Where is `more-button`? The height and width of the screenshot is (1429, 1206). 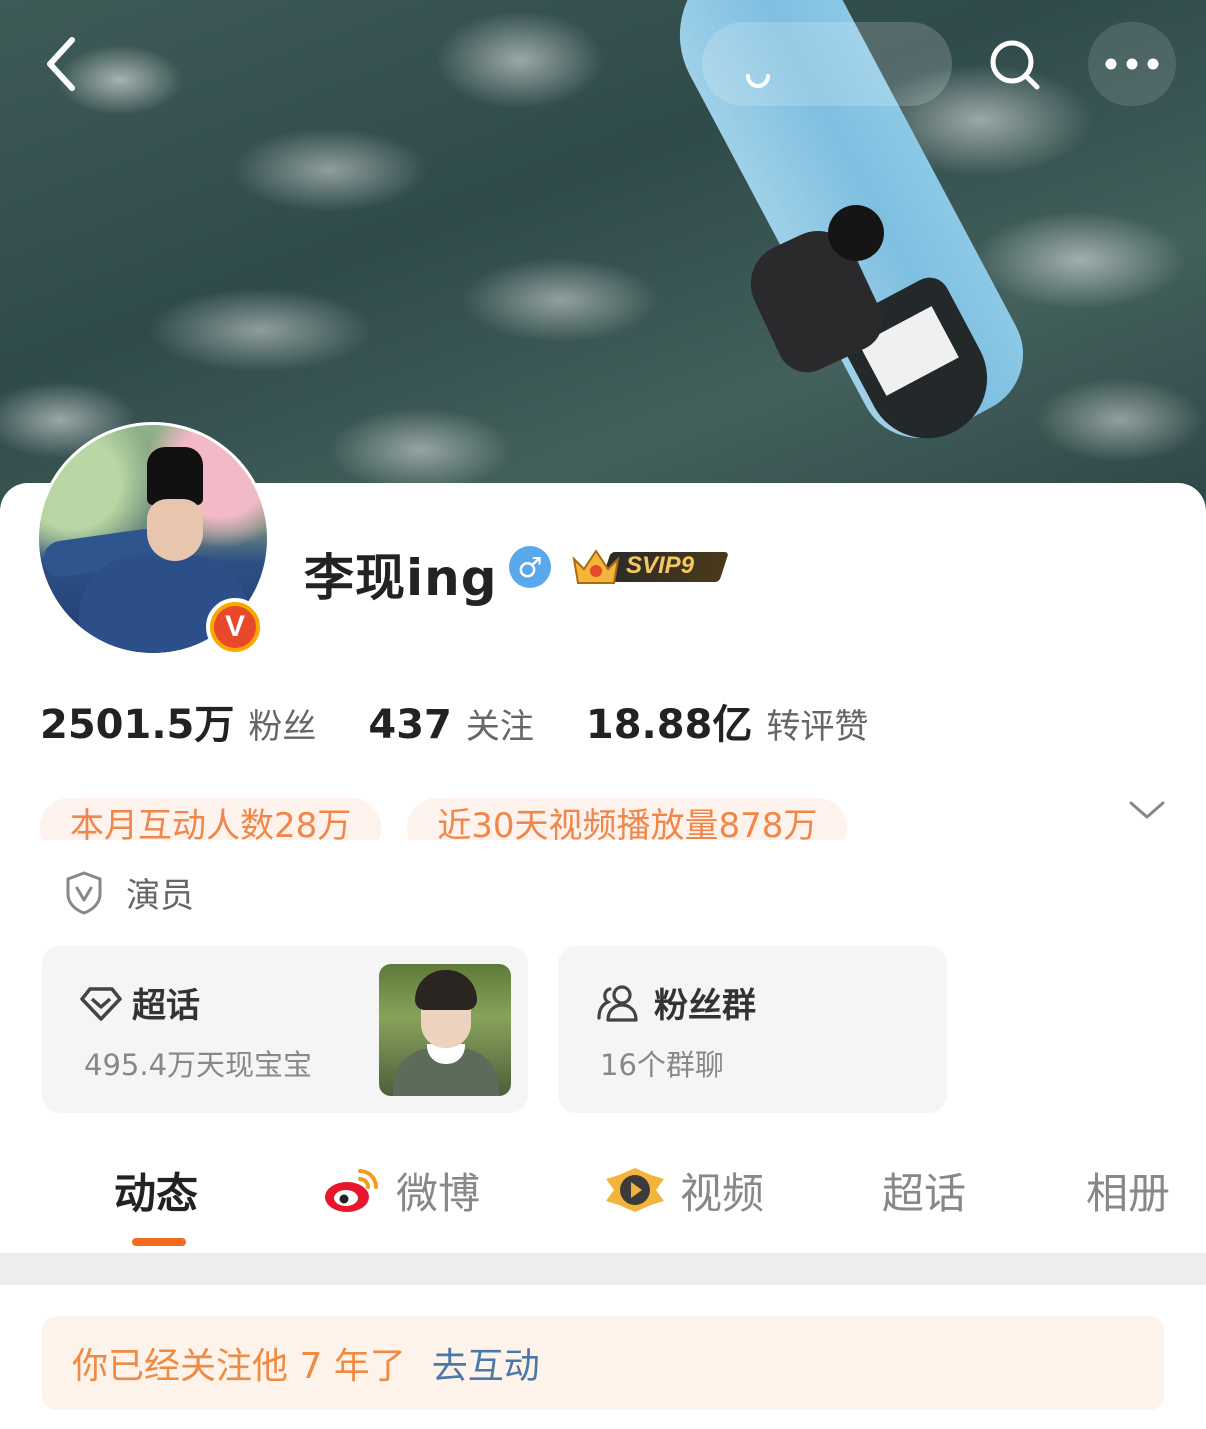 more-button is located at coordinates (1132, 64).